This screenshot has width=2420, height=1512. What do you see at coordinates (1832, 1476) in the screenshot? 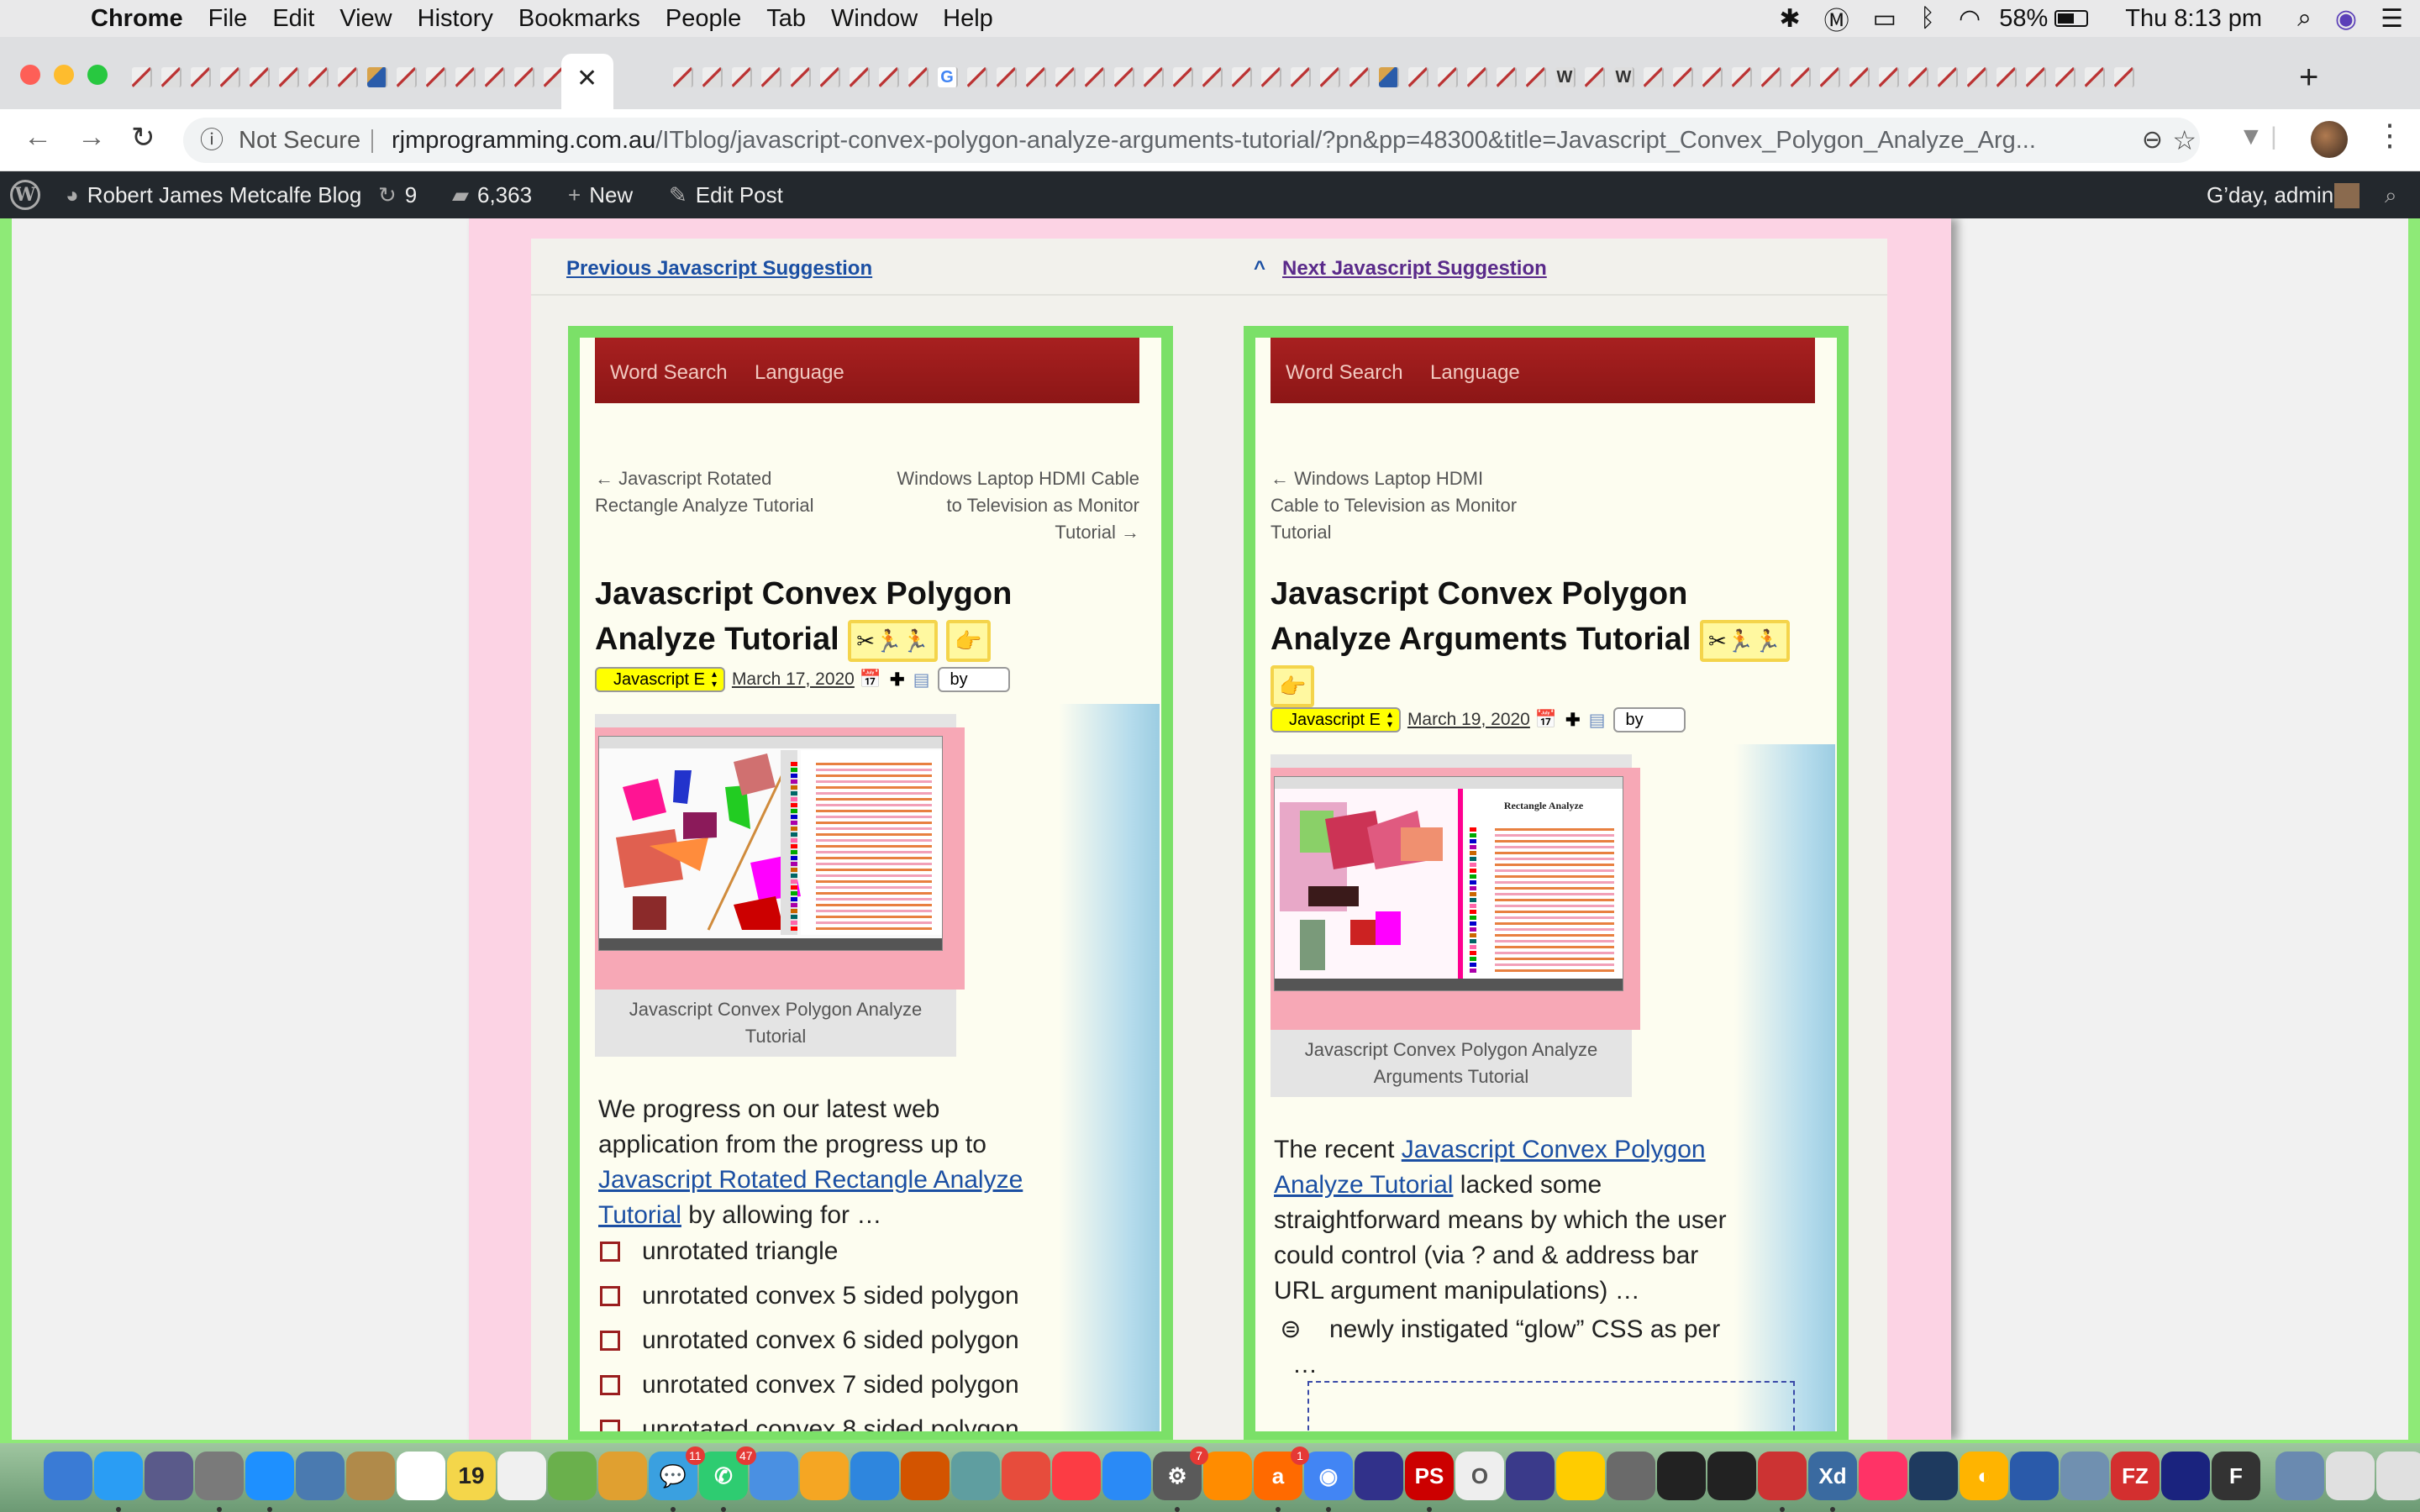
I see `dock-app-icon: Xd` at bounding box center [1832, 1476].